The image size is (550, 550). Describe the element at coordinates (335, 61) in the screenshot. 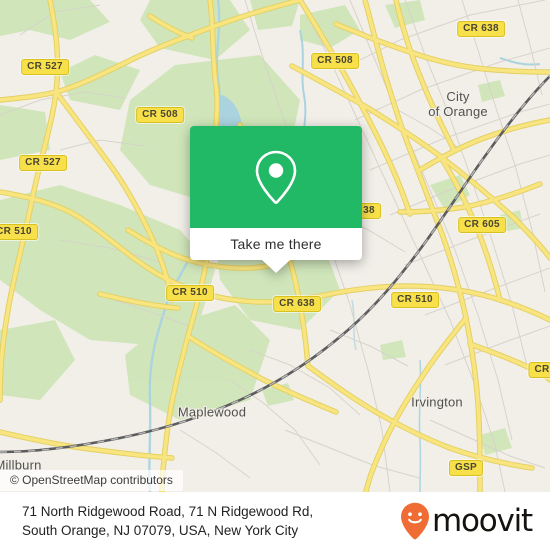

I see `road-shield-cr-508-right: CR 508` at that location.